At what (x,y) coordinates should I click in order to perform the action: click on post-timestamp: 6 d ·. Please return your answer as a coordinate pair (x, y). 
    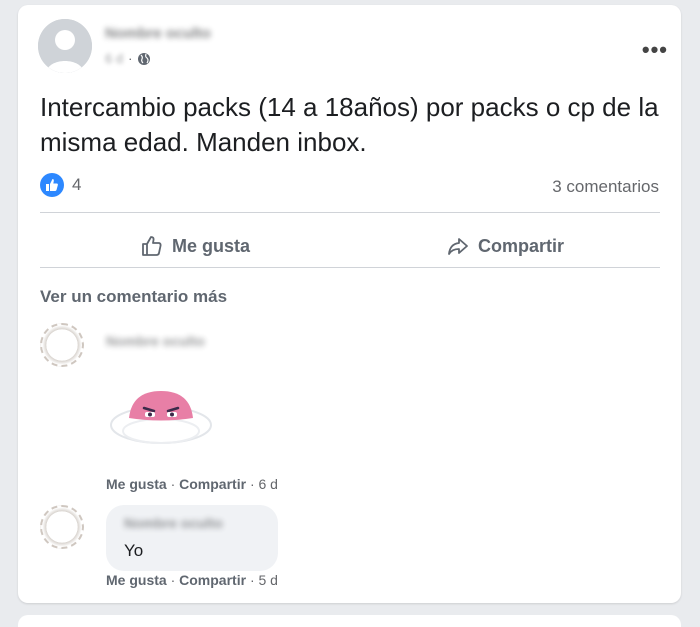
    Looking at the image, I should click on (128, 58).